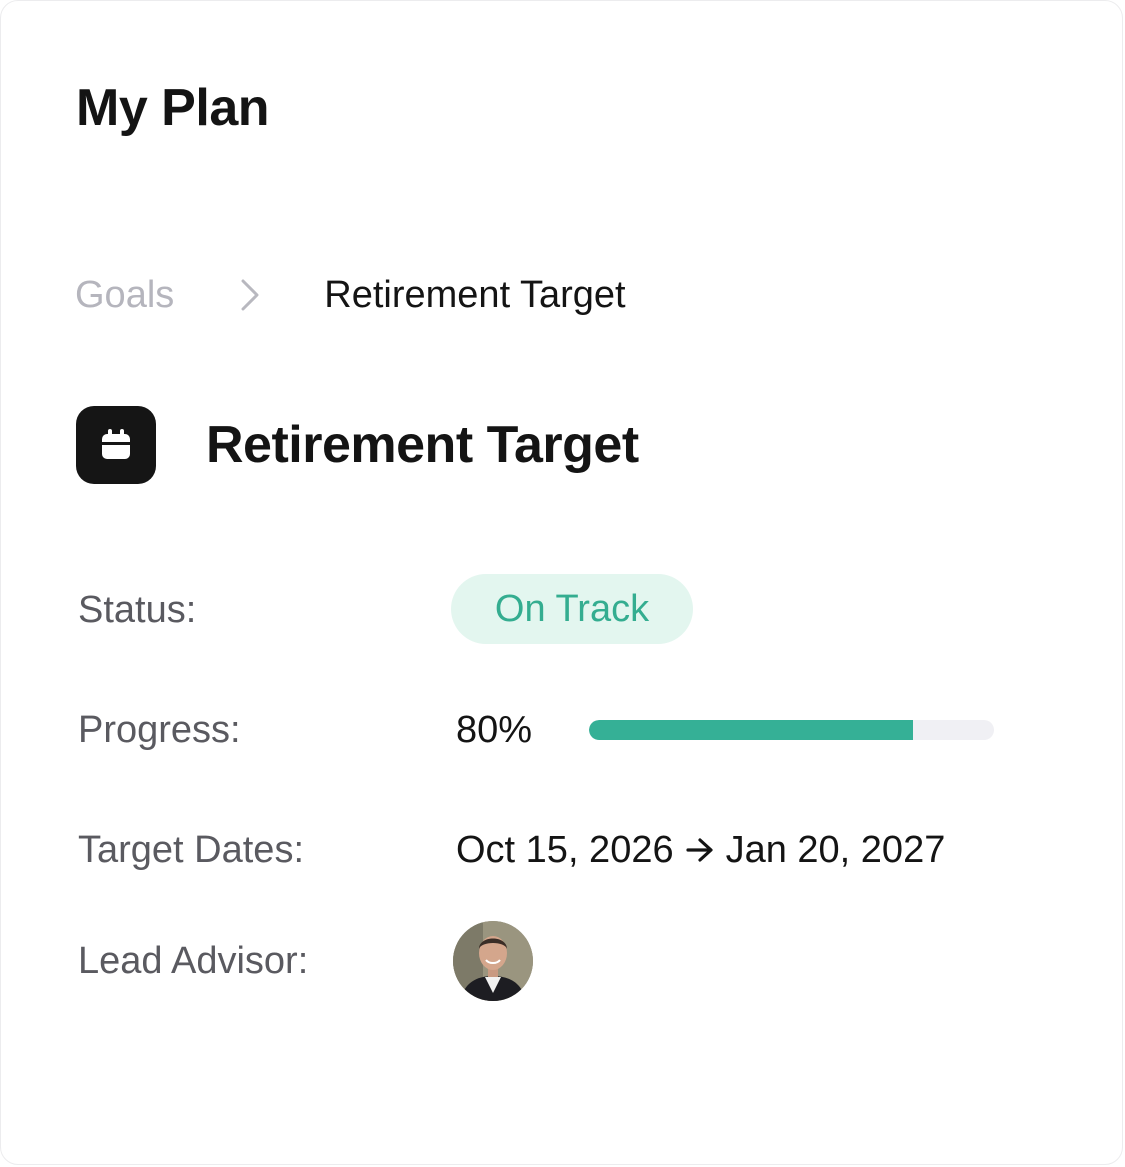 The width and height of the screenshot is (1125, 1167). I want to click on progress-bar, so click(791, 730).